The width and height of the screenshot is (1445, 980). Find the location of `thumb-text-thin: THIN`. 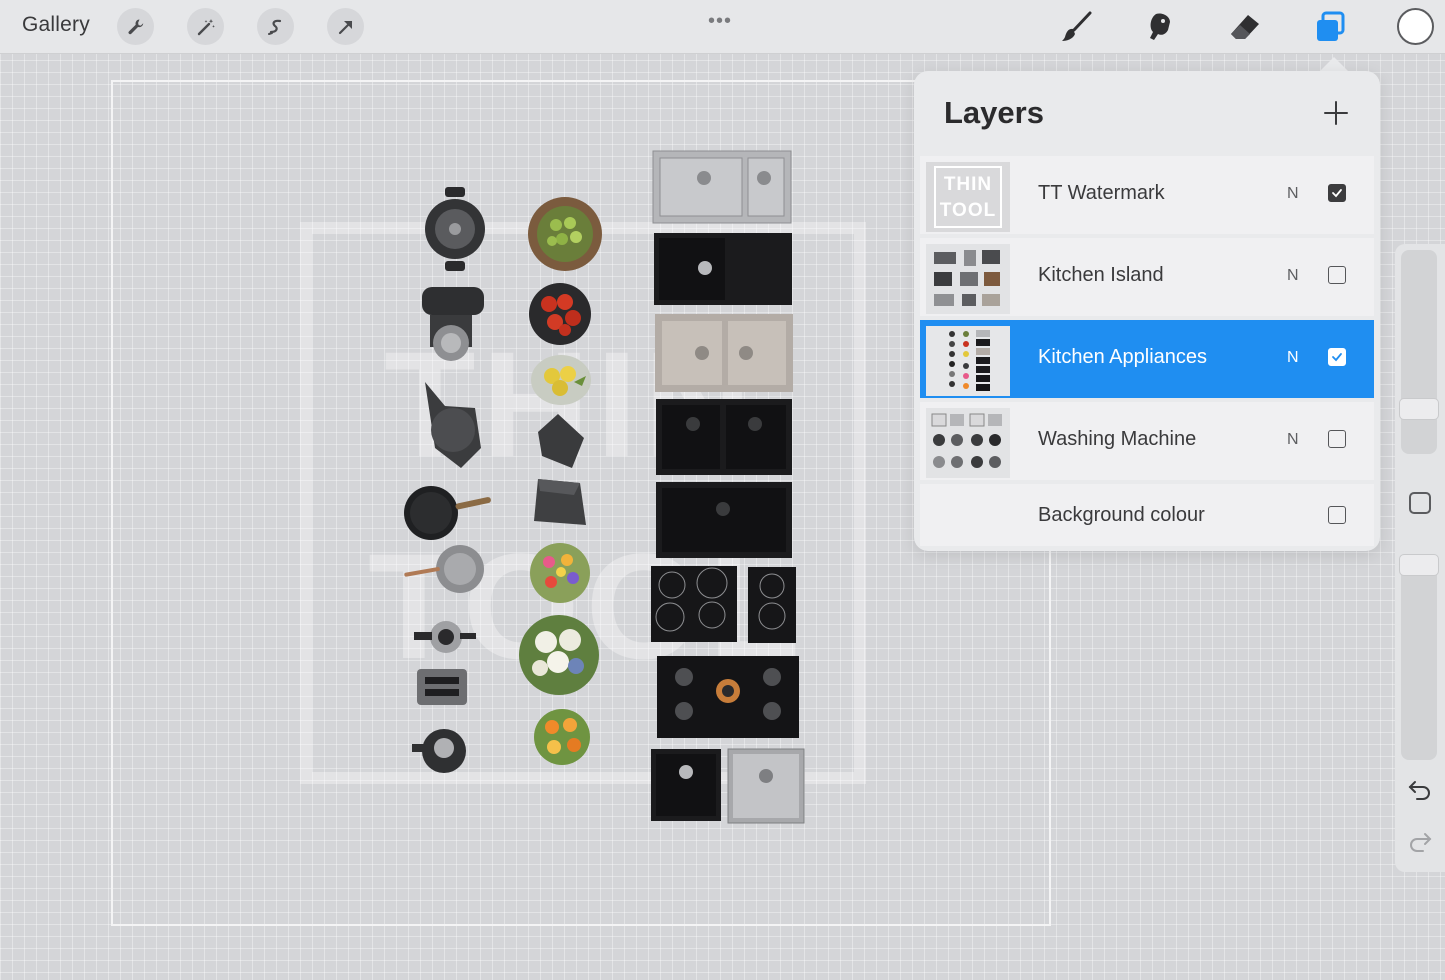

thumb-text-thin: THIN is located at coordinates (968, 184).